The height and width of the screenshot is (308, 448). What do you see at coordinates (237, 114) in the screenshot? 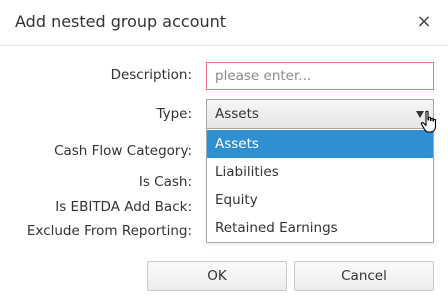
I see `type-selected-value: Assets` at bounding box center [237, 114].